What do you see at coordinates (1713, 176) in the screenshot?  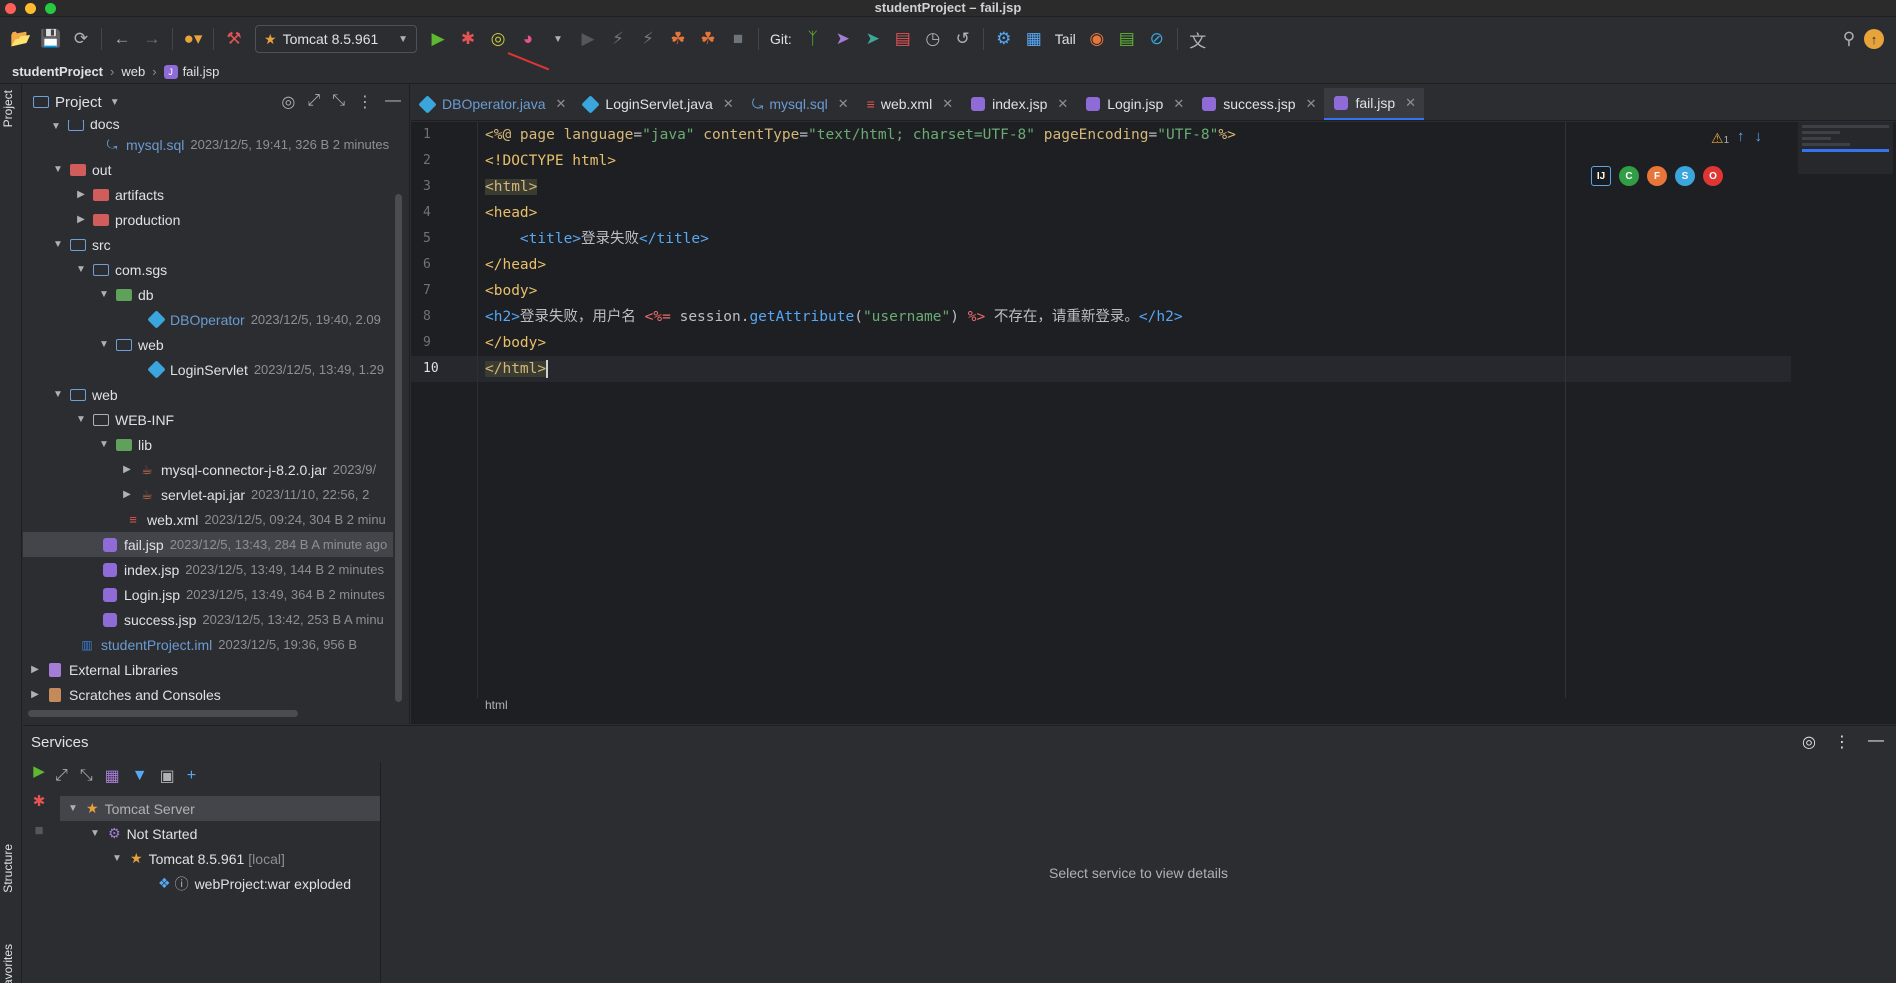 I see `opera-icon: O` at bounding box center [1713, 176].